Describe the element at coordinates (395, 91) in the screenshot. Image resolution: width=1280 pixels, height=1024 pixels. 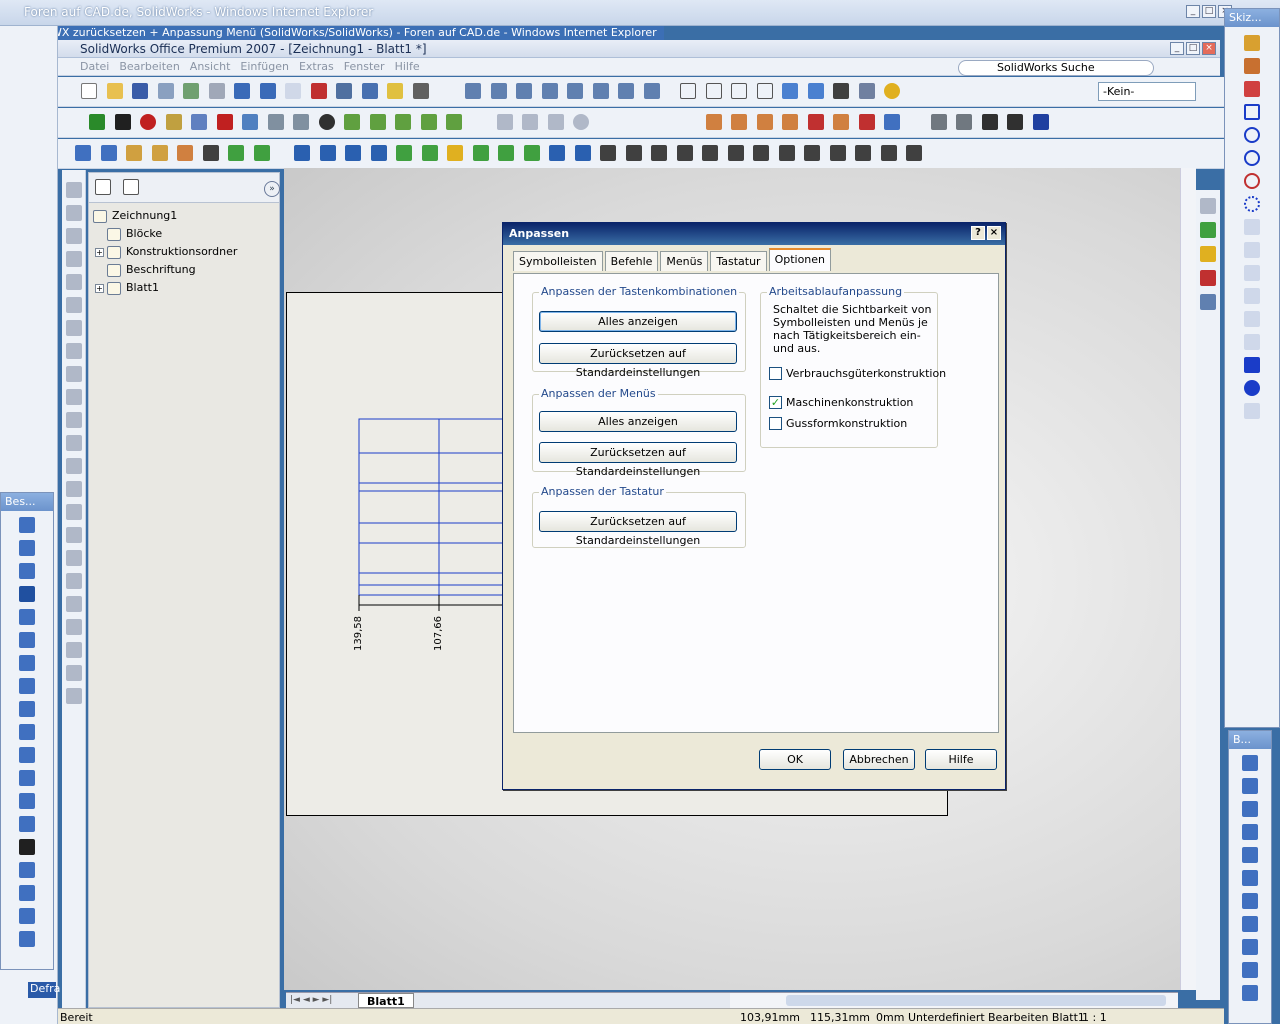
I see `help-icon` at that location.